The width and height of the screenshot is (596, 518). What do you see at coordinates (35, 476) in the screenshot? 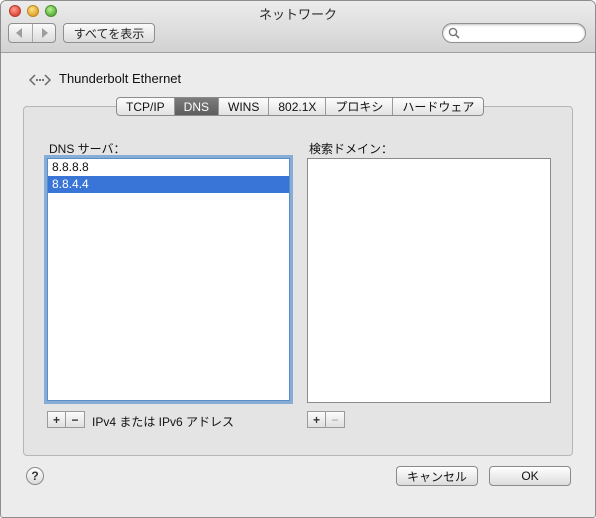
I see `help-button: ?` at bounding box center [35, 476].